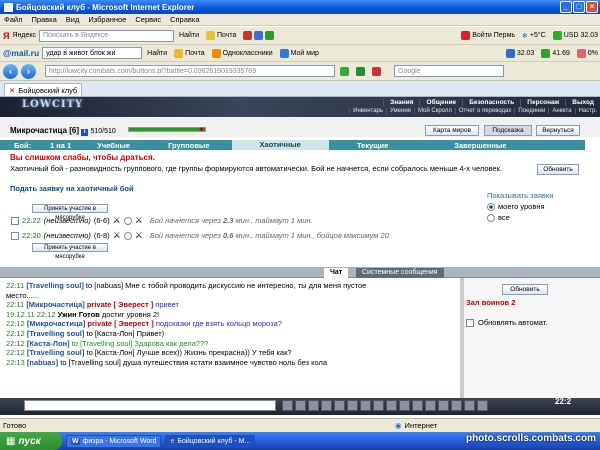 The width and height of the screenshot is (600, 450). Describe the element at coordinates (466, 35) in the screenshot. I see `yandex-y-icon` at that location.